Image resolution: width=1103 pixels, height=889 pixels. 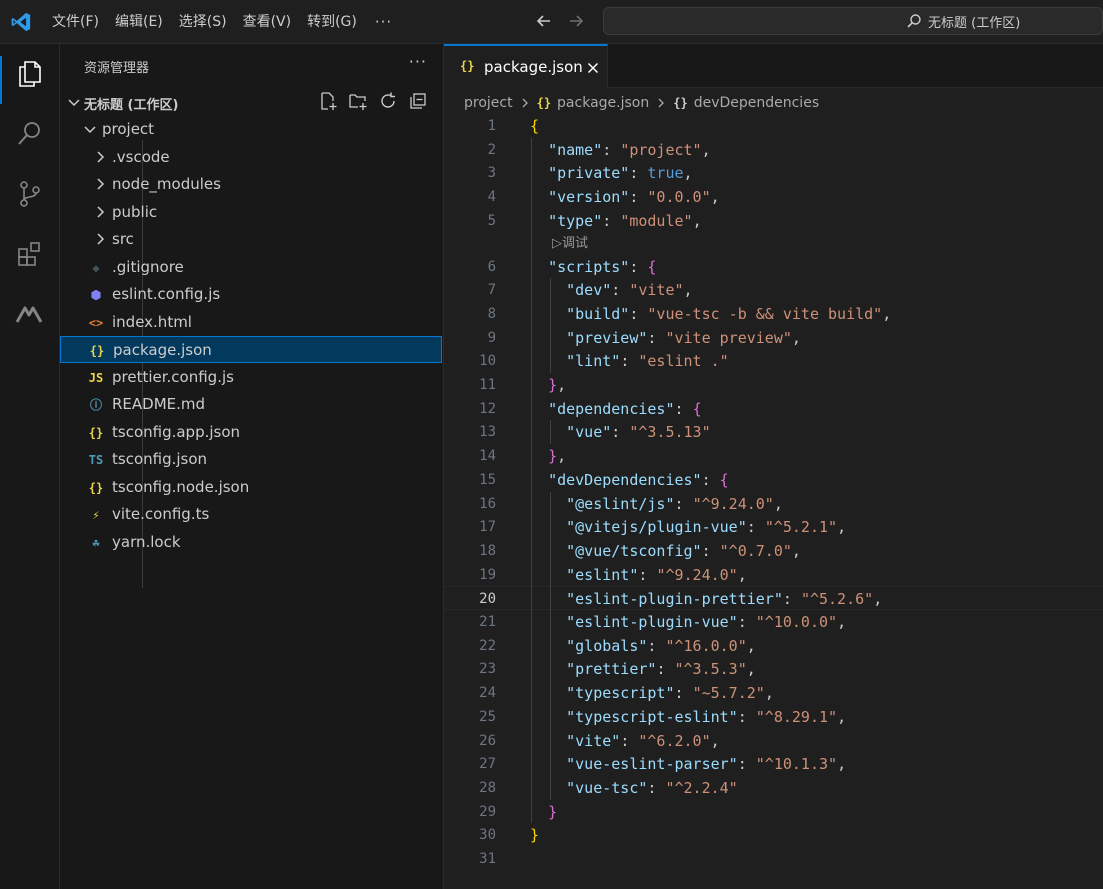 I want to click on breadcrumb-symbol: devDependencies, so click(x=756, y=103).